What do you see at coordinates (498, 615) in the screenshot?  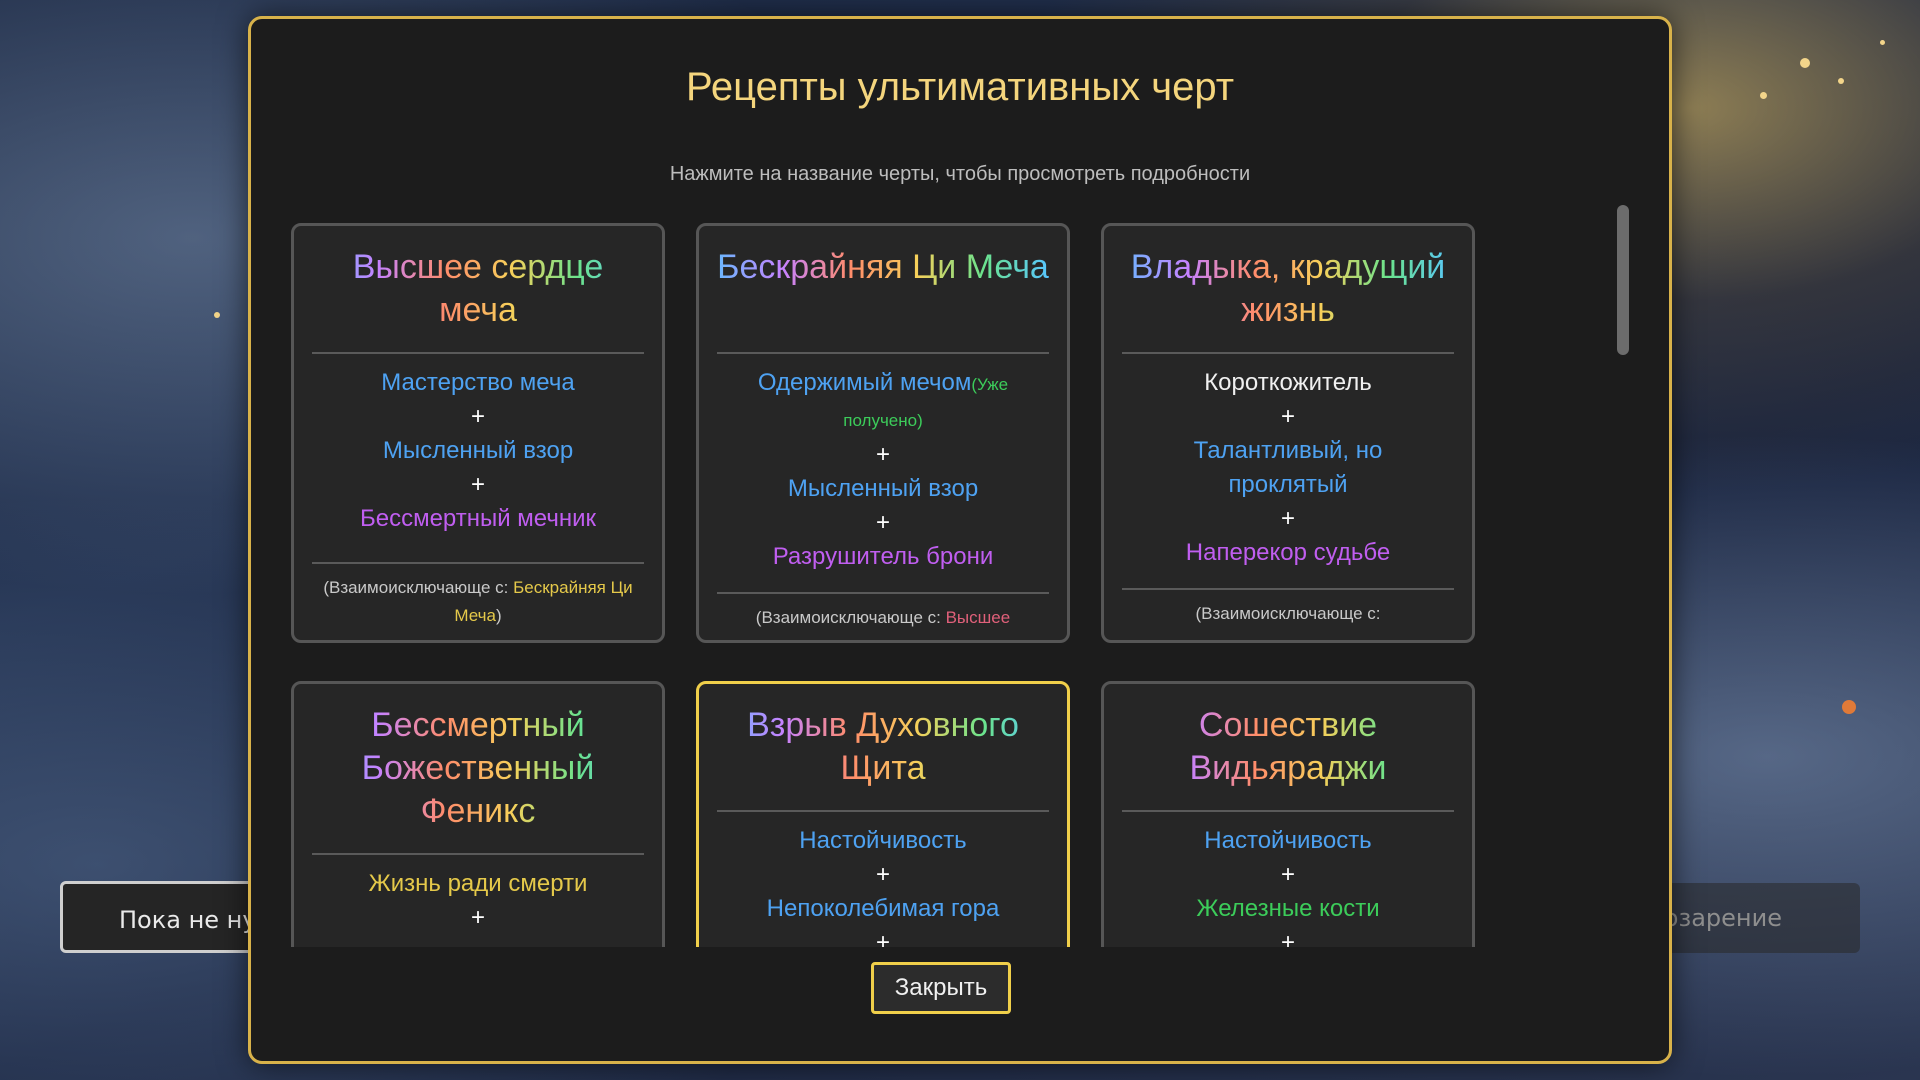 I see `exclusion-suffix: )` at bounding box center [498, 615].